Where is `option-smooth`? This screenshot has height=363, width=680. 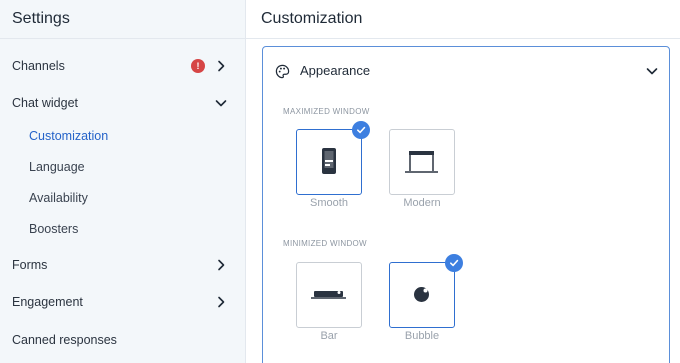 option-smooth is located at coordinates (333, 158).